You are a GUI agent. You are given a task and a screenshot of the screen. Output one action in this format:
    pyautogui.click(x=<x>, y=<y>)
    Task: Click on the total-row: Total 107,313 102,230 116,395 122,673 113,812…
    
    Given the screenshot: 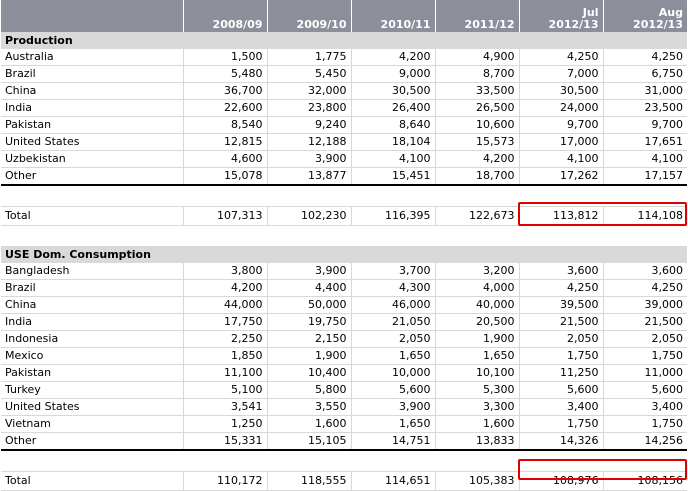 What is the action you would take?
    pyautogui.click(x=344, y=216)
    